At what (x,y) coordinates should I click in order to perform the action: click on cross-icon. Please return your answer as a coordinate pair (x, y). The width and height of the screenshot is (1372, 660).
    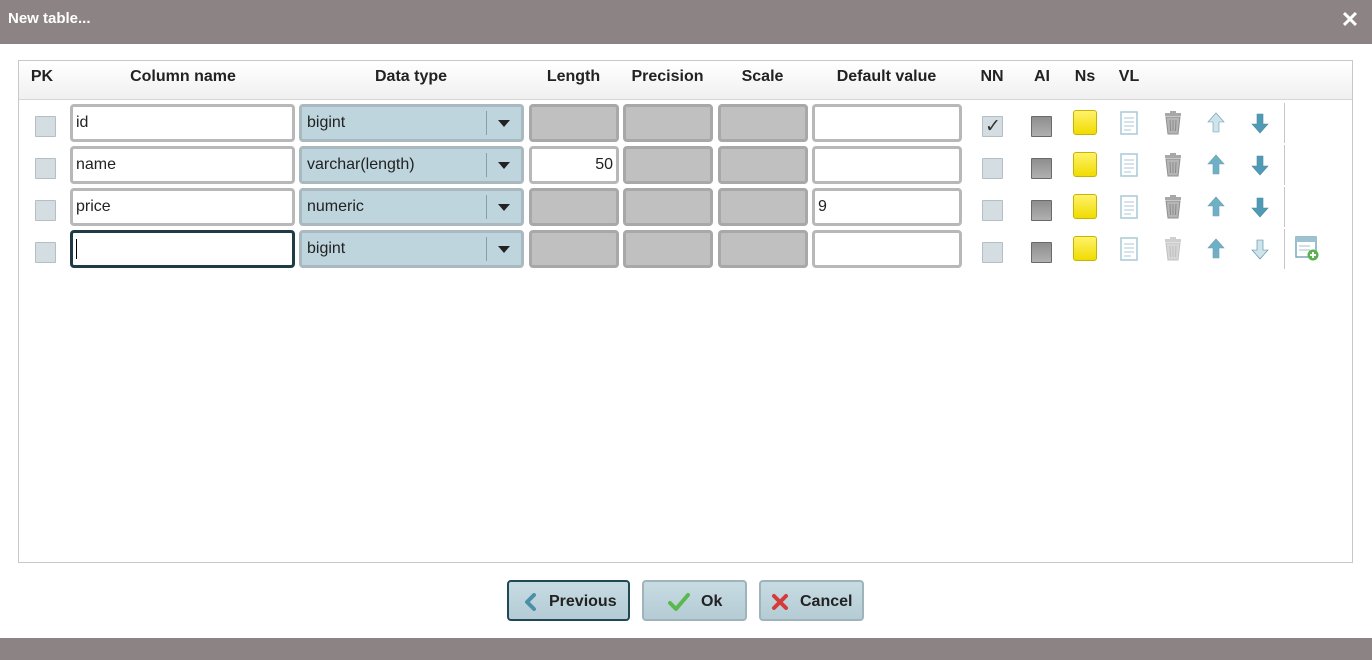
    Looking at the image, I should click on (780, 602).